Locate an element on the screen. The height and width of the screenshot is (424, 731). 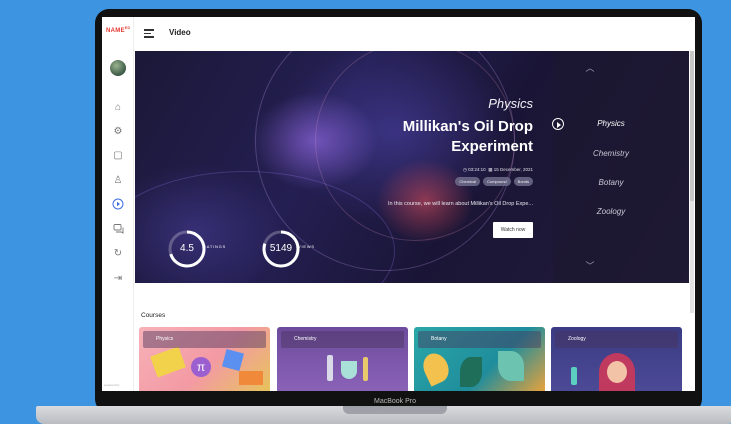
hero-duration: 03:24:10 is located at coordinates (477, 169).